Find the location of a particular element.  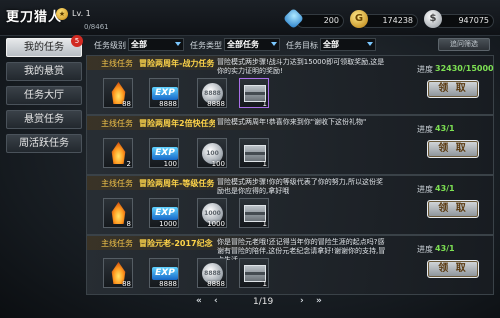

quest-name: 冒险两周年2倍快任务 is located at coordinates (177, 123).